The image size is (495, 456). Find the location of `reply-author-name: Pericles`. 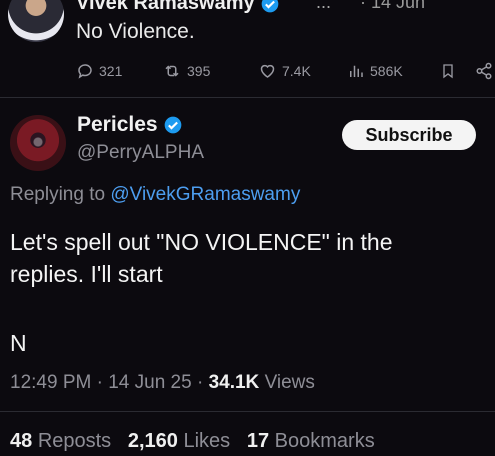

reply-author-name: Pericles is located at coordinates (130, 125).